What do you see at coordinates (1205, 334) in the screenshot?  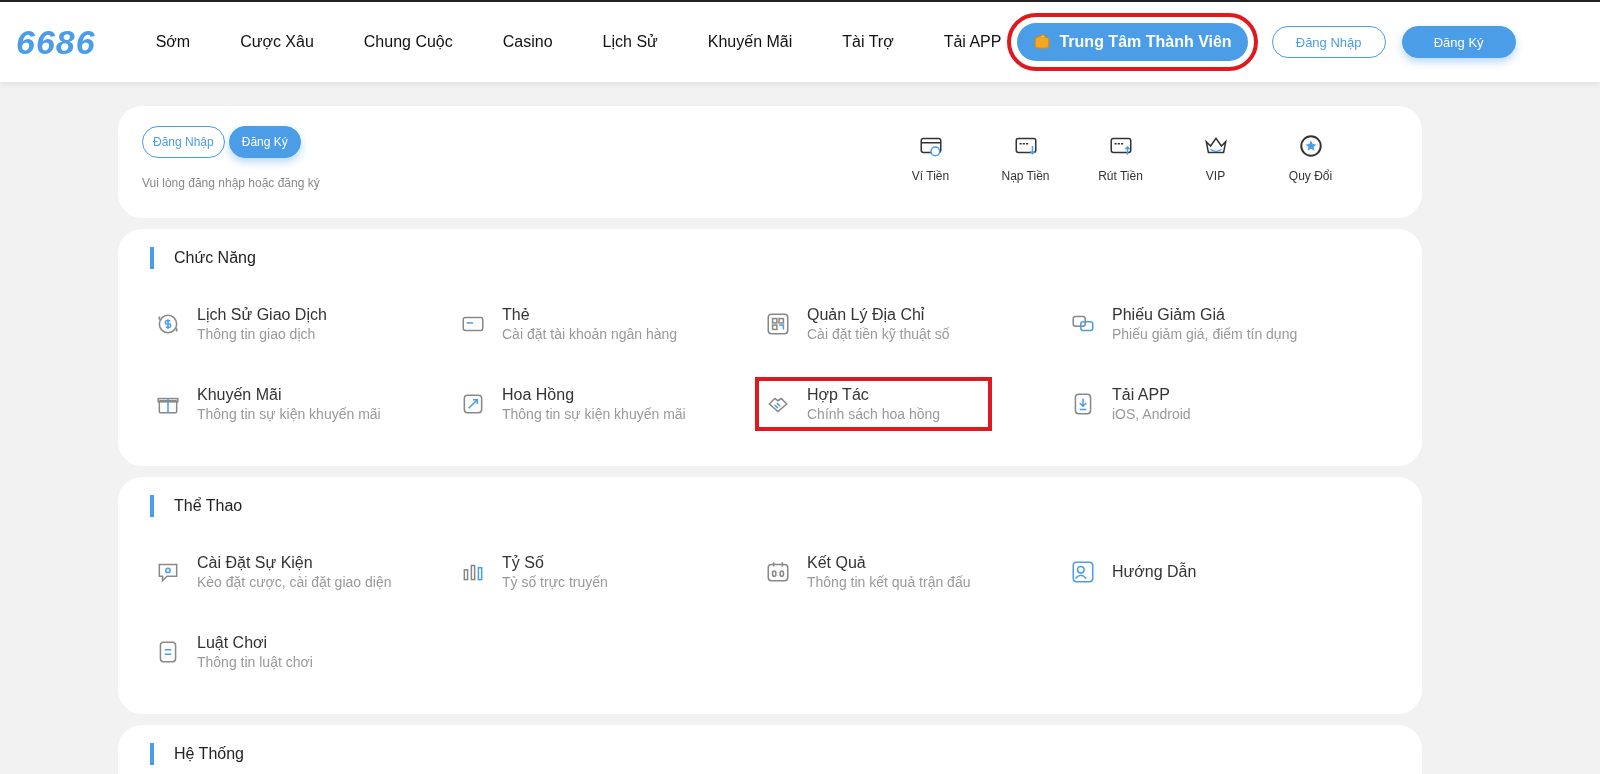 I see `item-subtitle: Phiếu giảm giá, điểm tín dụng` at bounding box center [1205, 334].